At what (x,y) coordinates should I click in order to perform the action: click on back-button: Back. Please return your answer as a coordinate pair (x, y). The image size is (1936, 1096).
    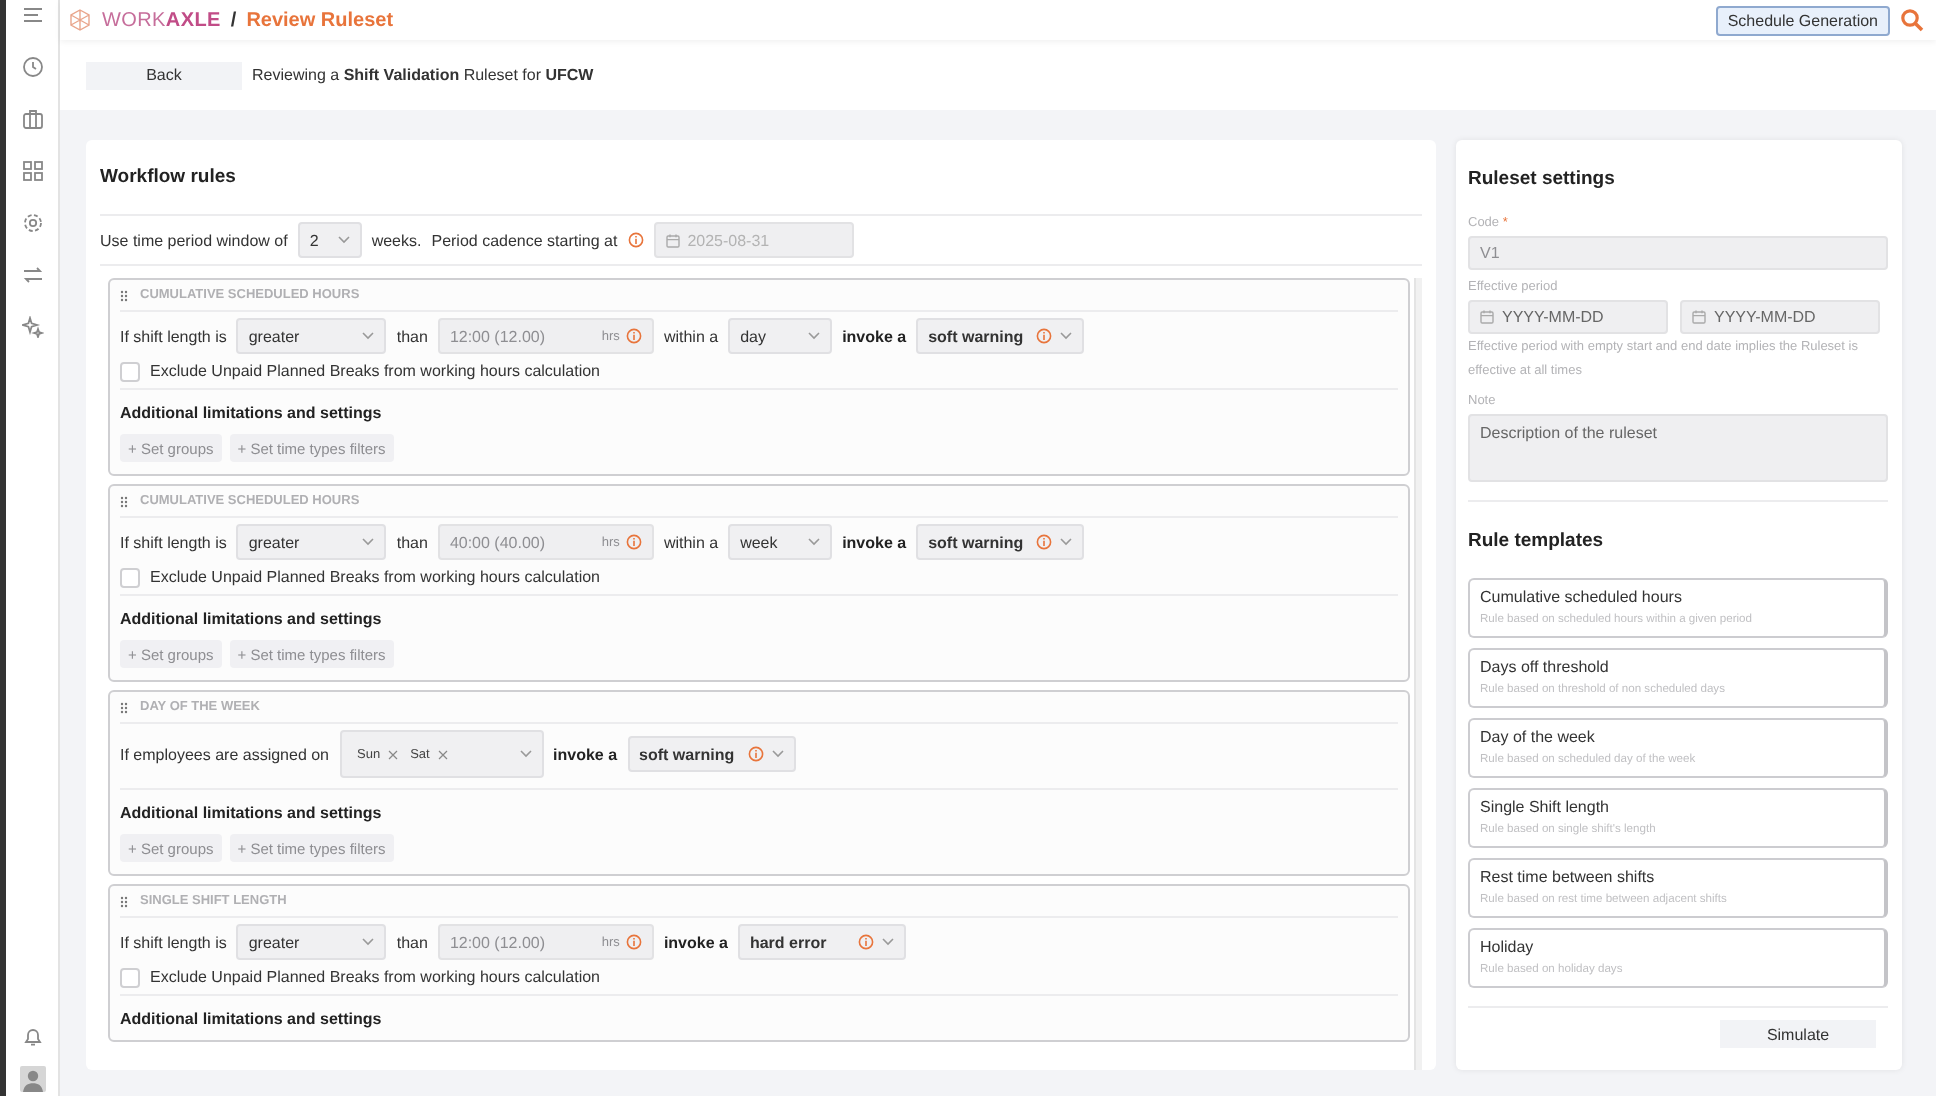
    Looking at the image, I should click on (164, 75).